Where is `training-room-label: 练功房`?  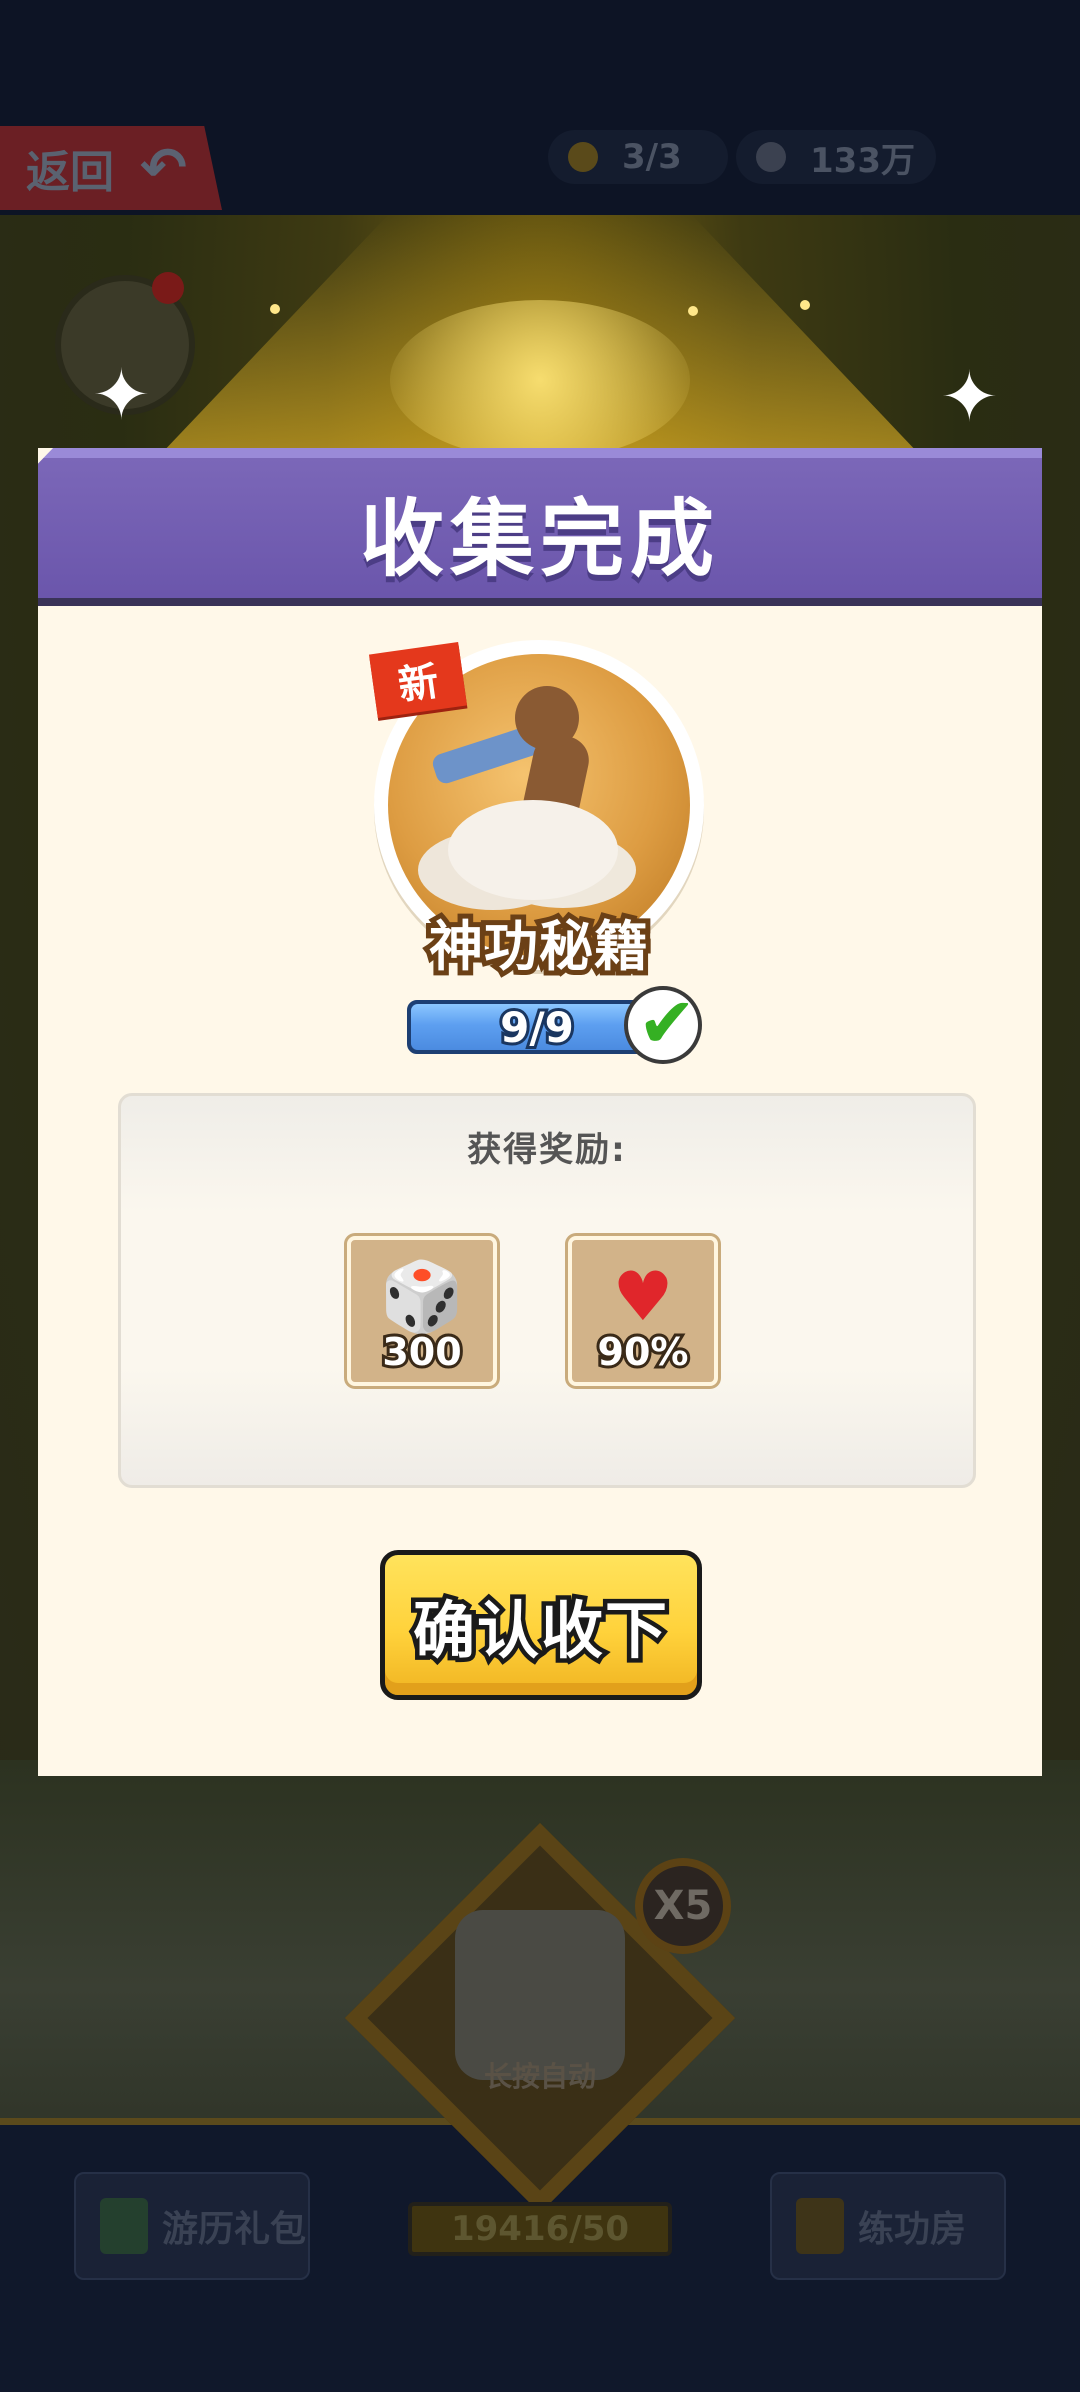 training-room-label: 练功房 is located at coordinates (912, 2229).